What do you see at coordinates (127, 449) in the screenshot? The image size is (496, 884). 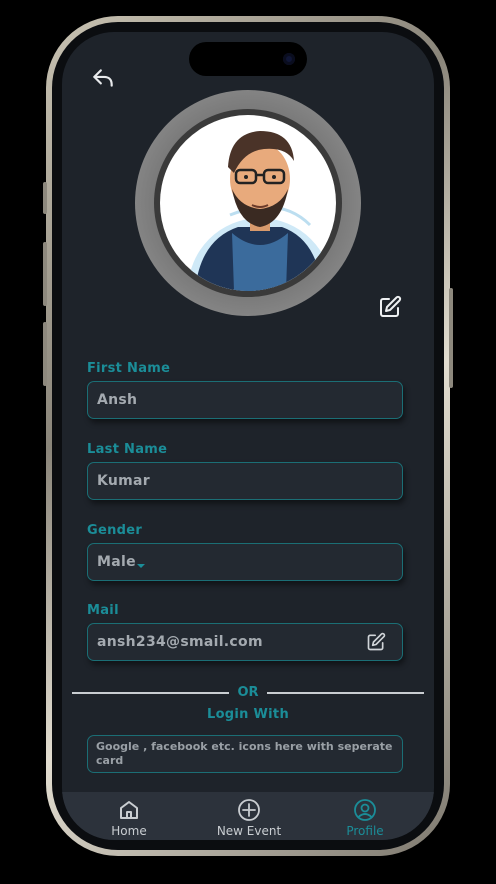 I see `last-name-label: Last Name` at bounding box center [127, 449].